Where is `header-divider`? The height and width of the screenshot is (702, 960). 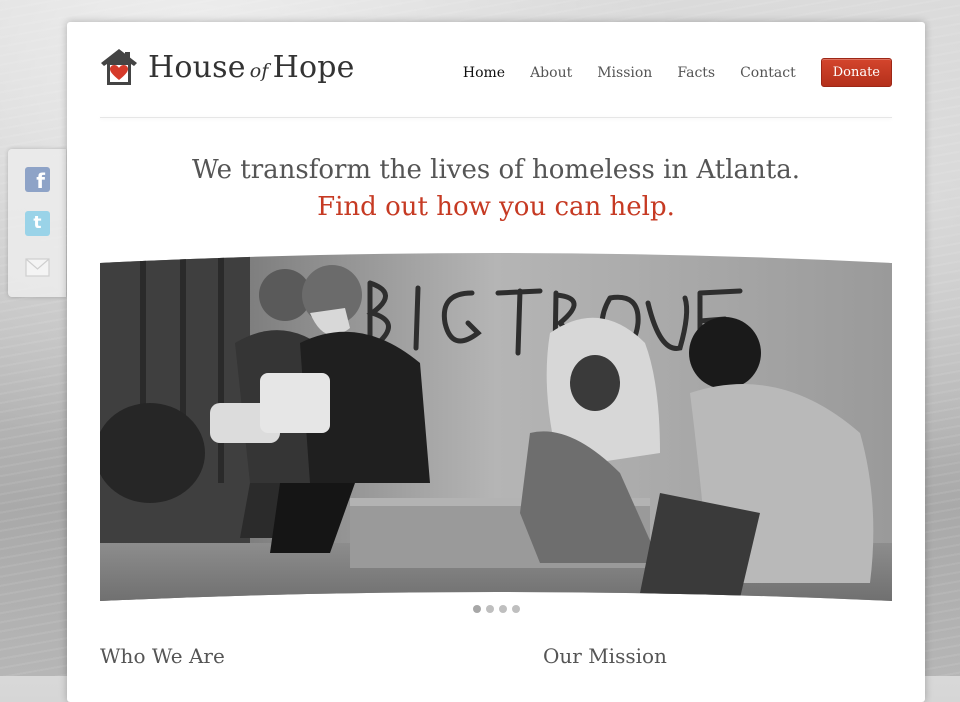 header-divider is located at coordinates (496, 117).